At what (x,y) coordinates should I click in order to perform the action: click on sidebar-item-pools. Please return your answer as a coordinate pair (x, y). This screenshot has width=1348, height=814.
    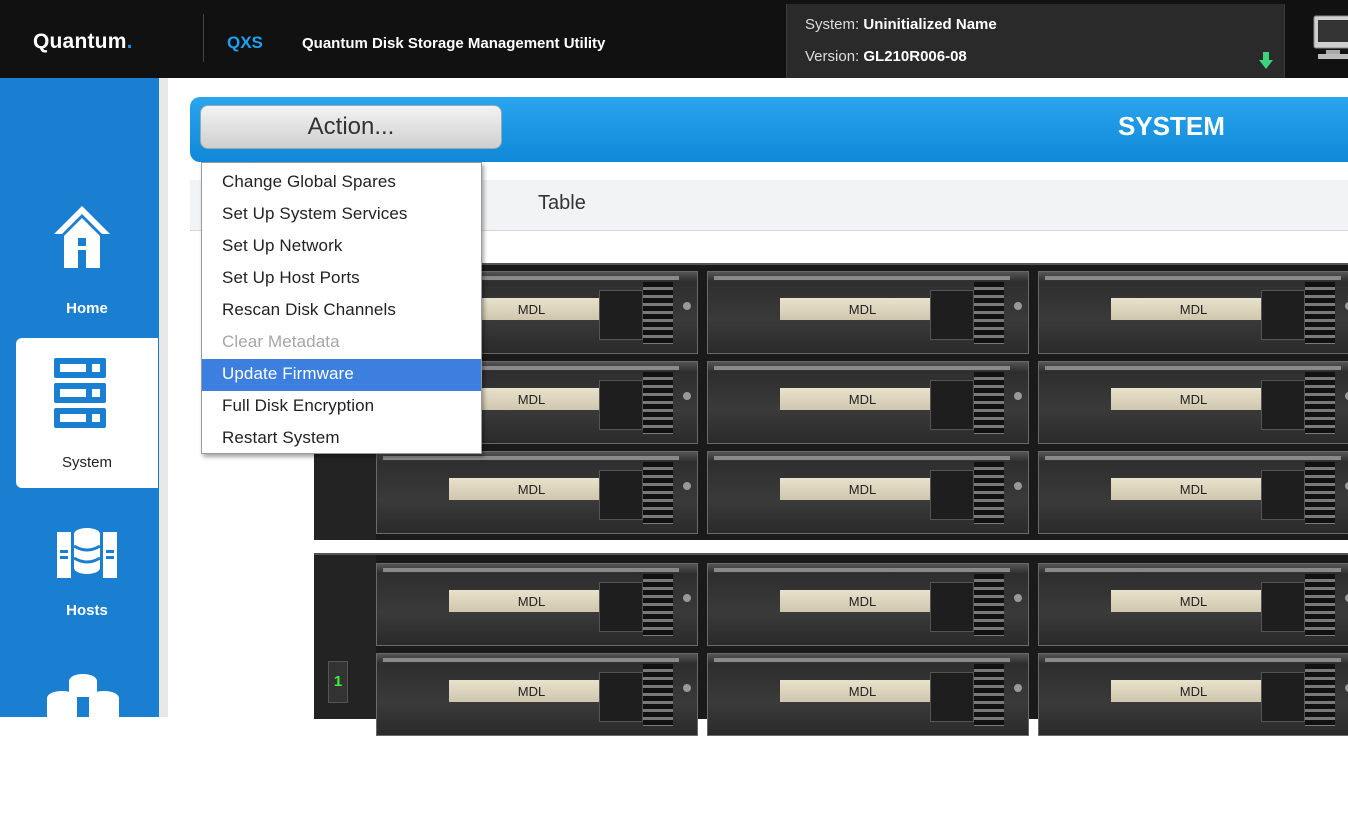
    Looking at the image, I should click on (87, 739).